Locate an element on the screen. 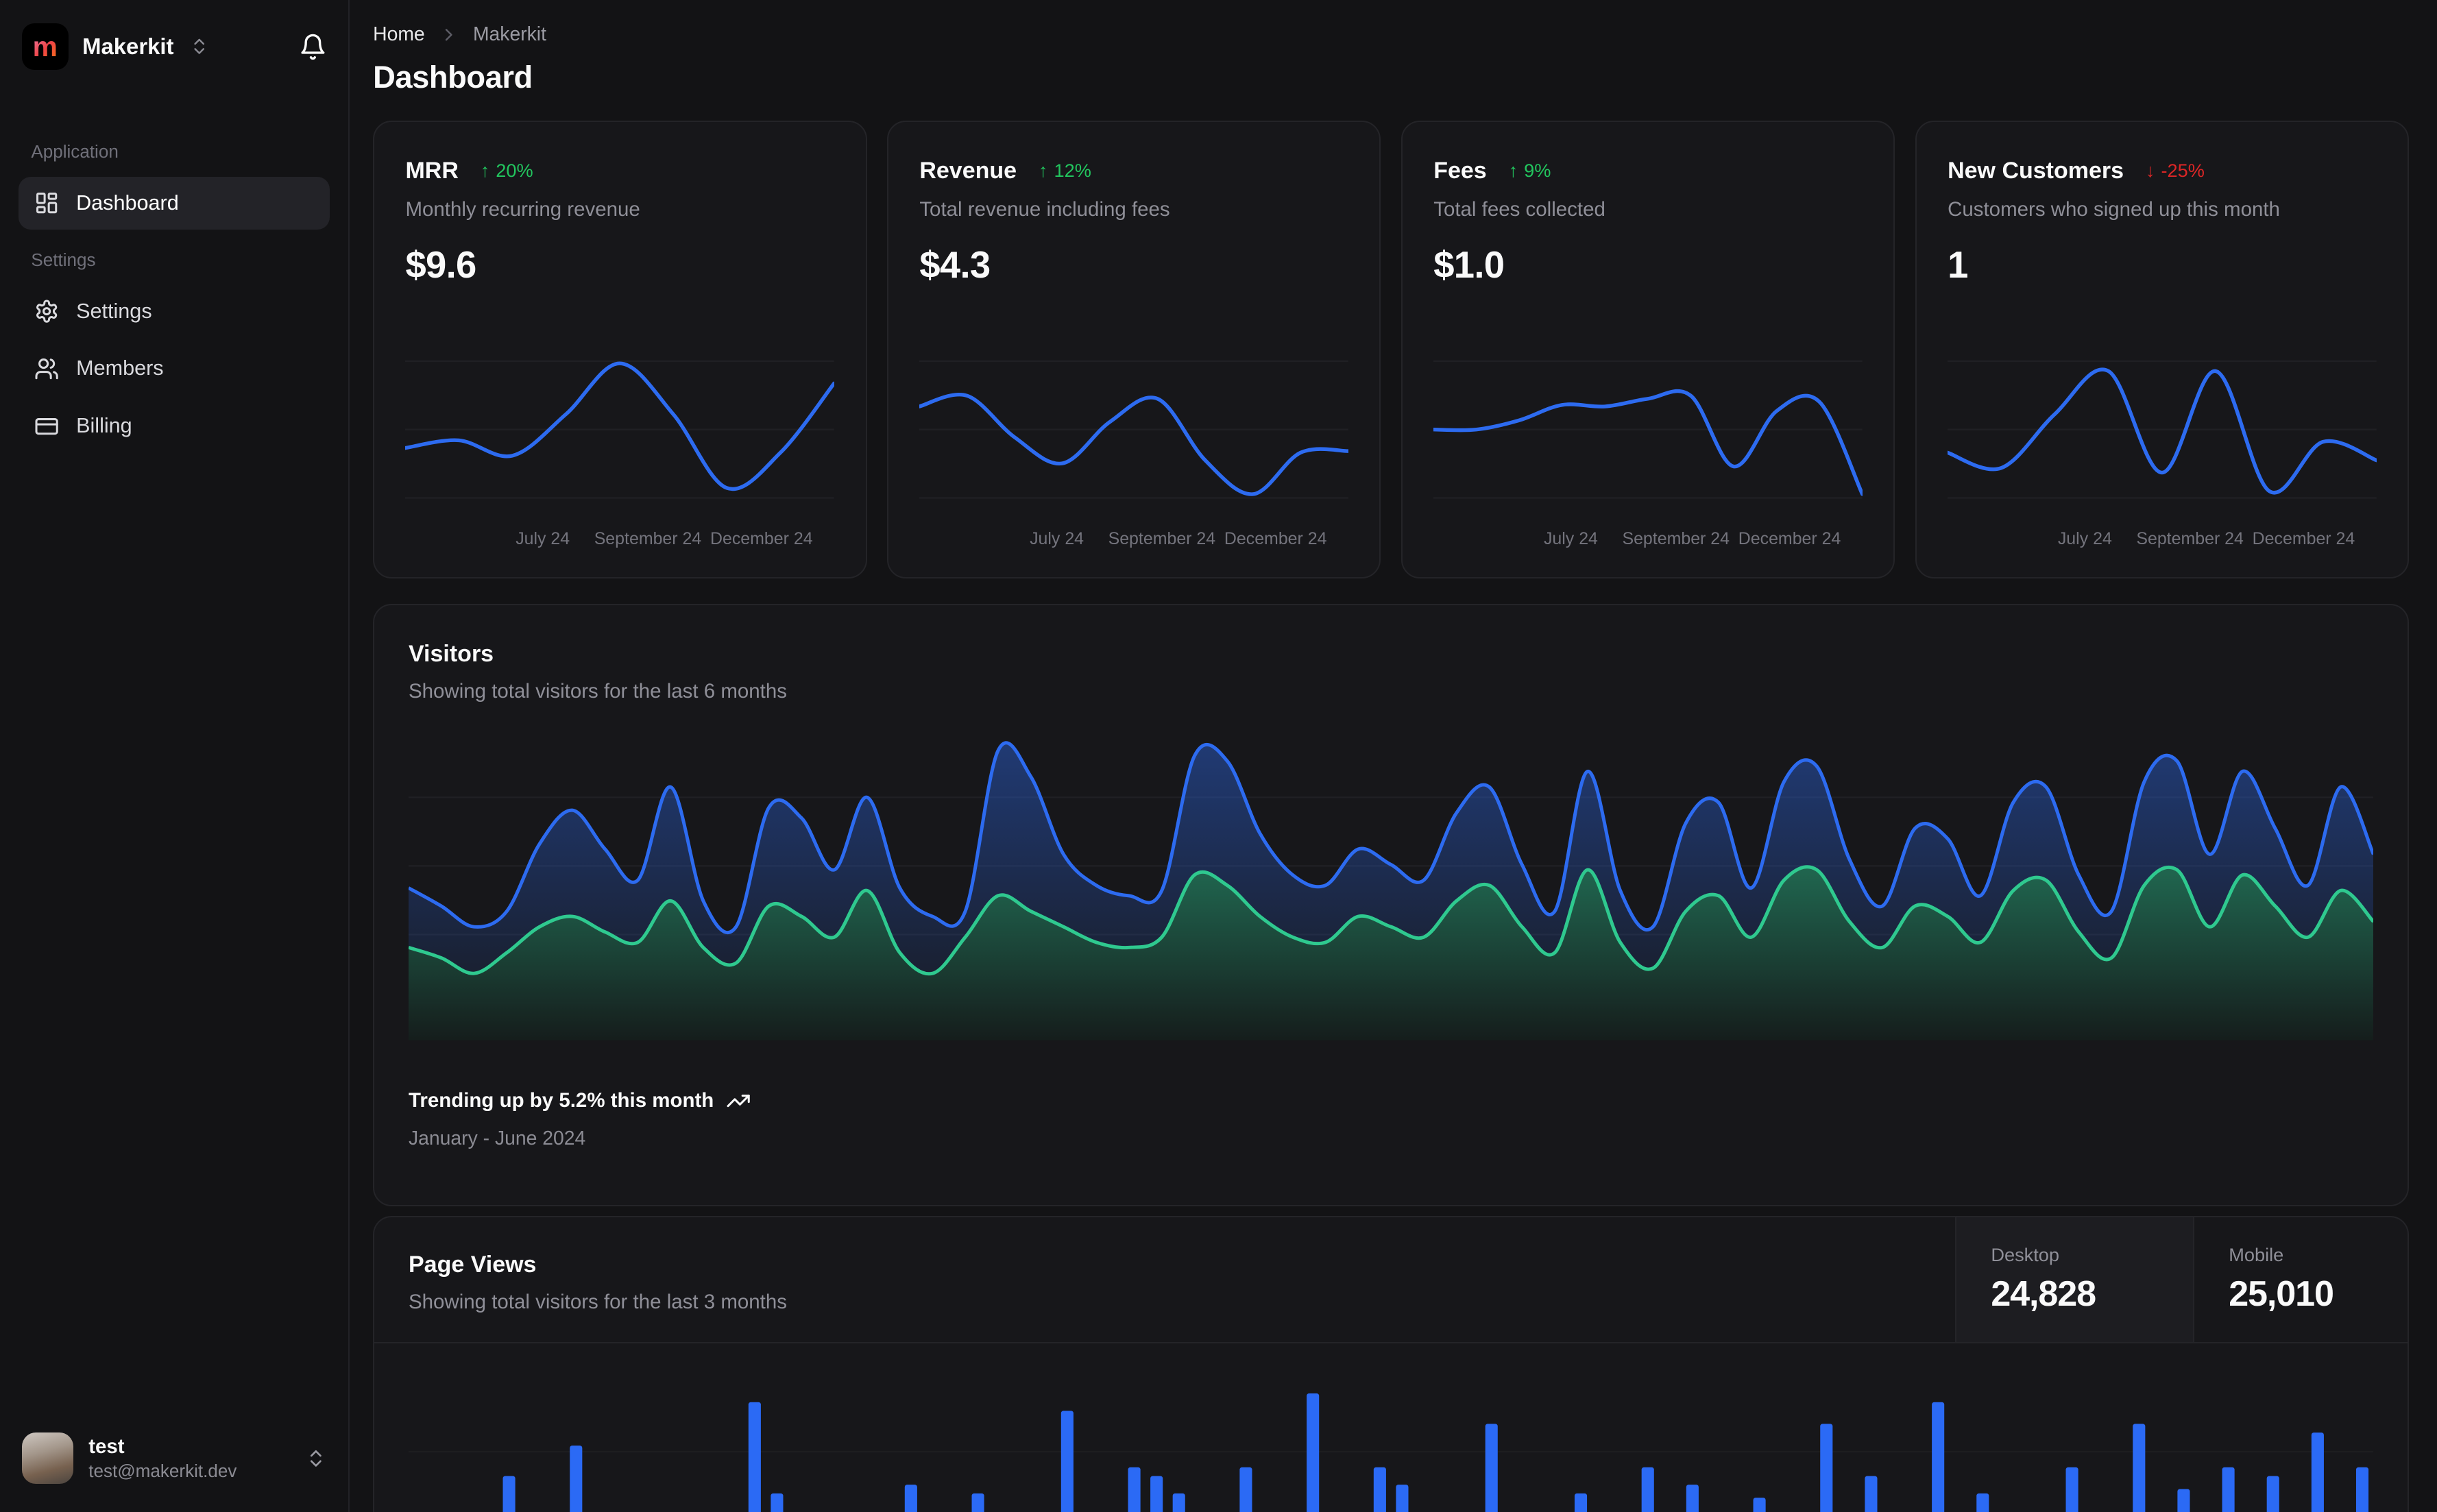 This screenshot has height=1512, width=2437. breadcrumb: Home Makerkit is located at coordinates (1391, 34).